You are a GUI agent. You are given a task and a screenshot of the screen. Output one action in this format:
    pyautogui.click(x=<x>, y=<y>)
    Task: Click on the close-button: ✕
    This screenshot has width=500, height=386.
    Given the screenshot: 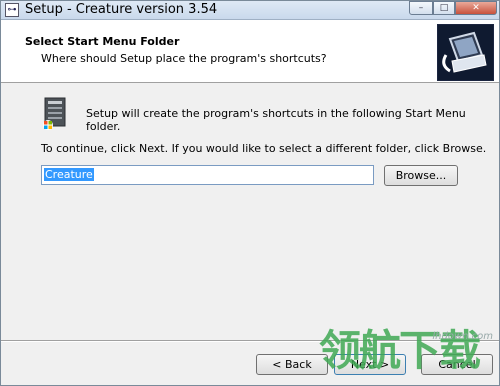 What is the action you would take?
    pyautogui.click(x=476, y=8)
    